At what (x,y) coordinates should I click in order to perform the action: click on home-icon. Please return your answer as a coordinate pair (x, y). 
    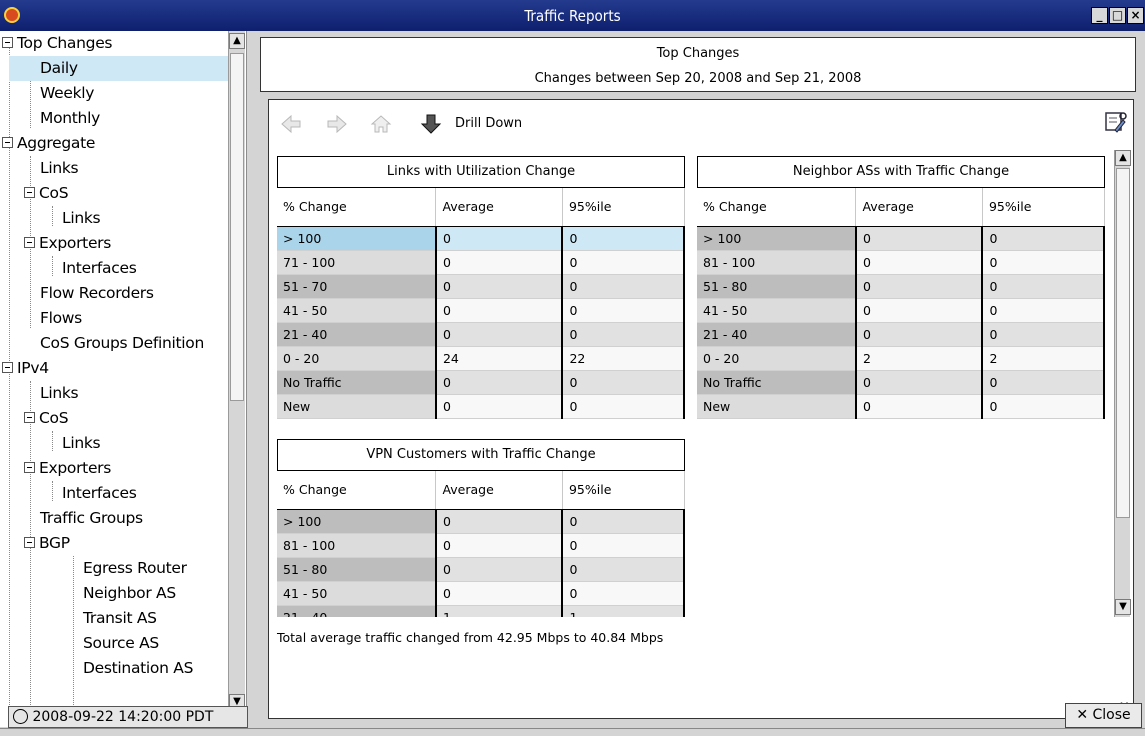
    Looking at the image, I should click on (381, 124).